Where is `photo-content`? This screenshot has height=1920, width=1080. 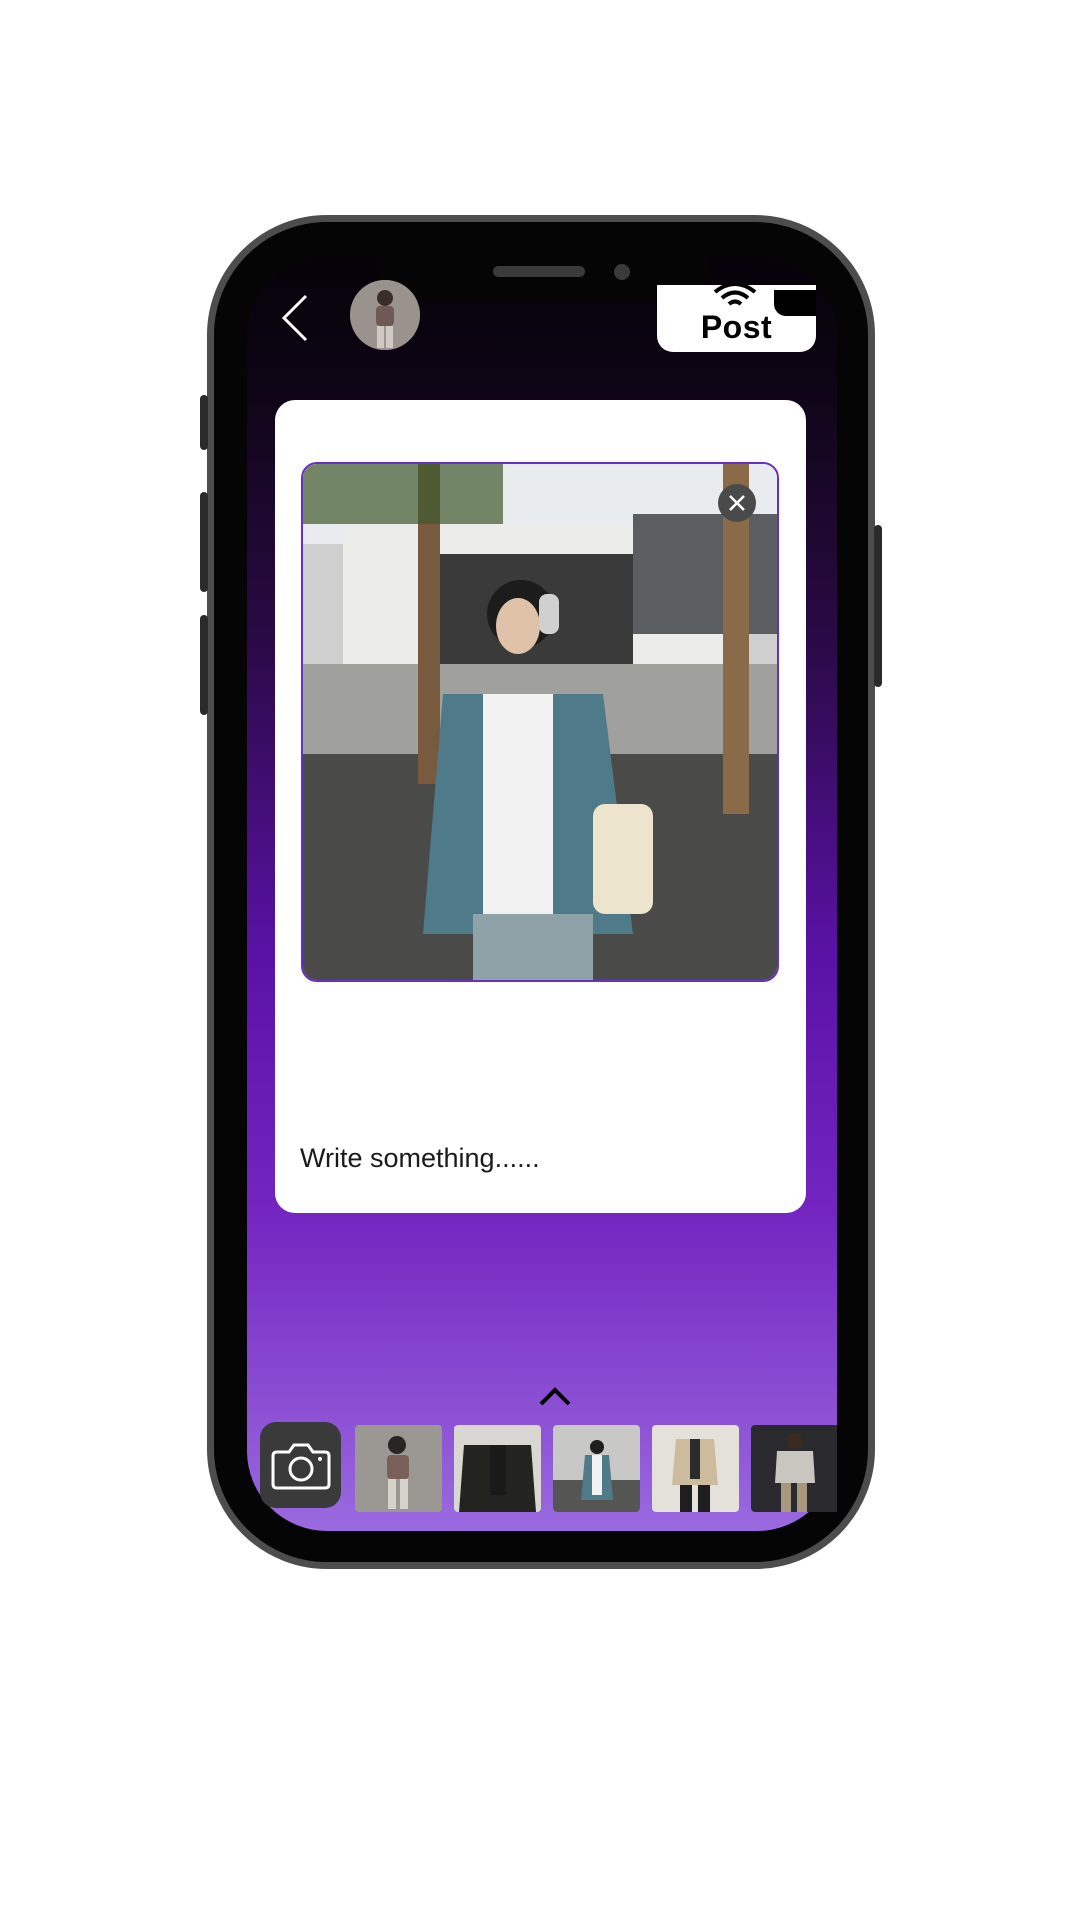 photo-content is located at coordinates (540, 722).